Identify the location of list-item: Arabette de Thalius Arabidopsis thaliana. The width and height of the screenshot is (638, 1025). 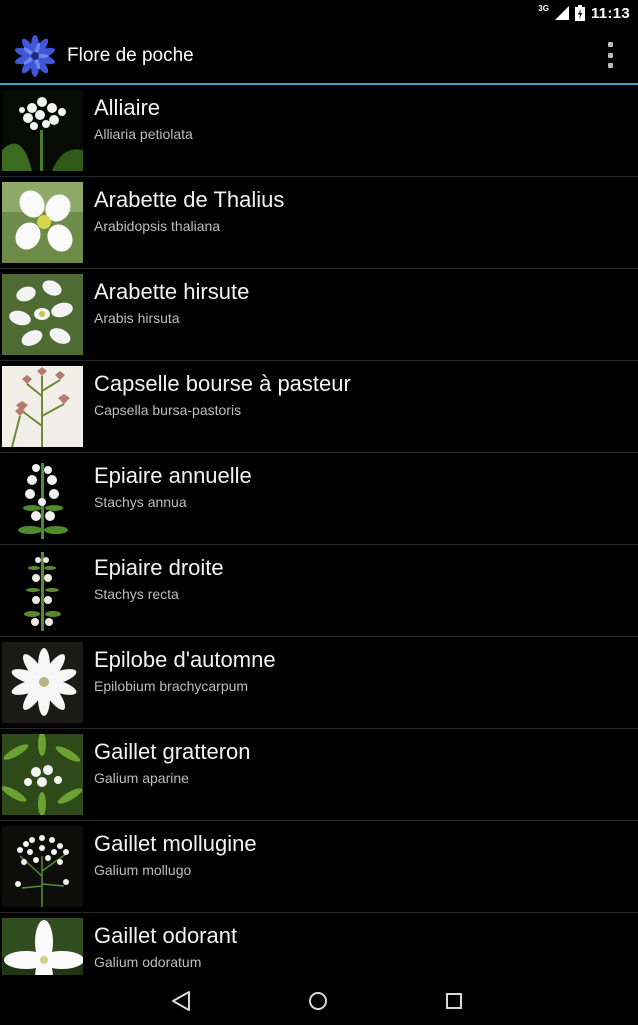
(319, 223).